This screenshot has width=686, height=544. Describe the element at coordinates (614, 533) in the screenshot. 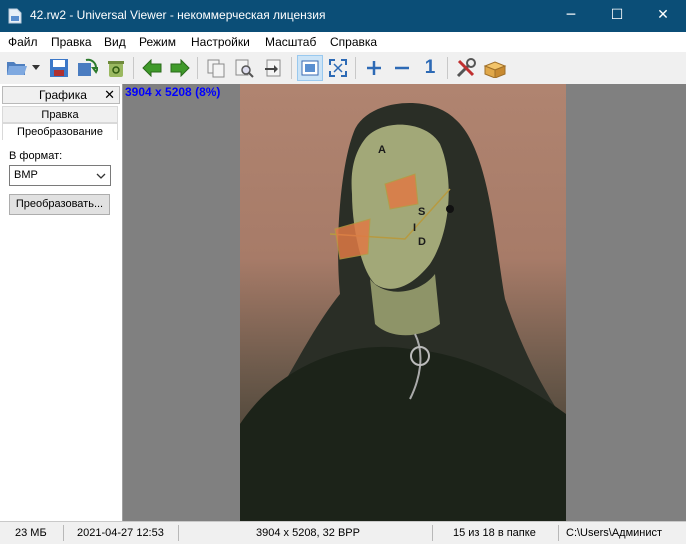

I see `status-path: C:\Users\Админист` at that location.